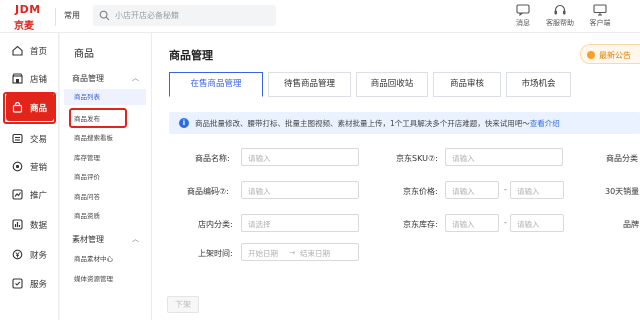  I want to click on announcement-badge: 最新公告, so click(610, 54).